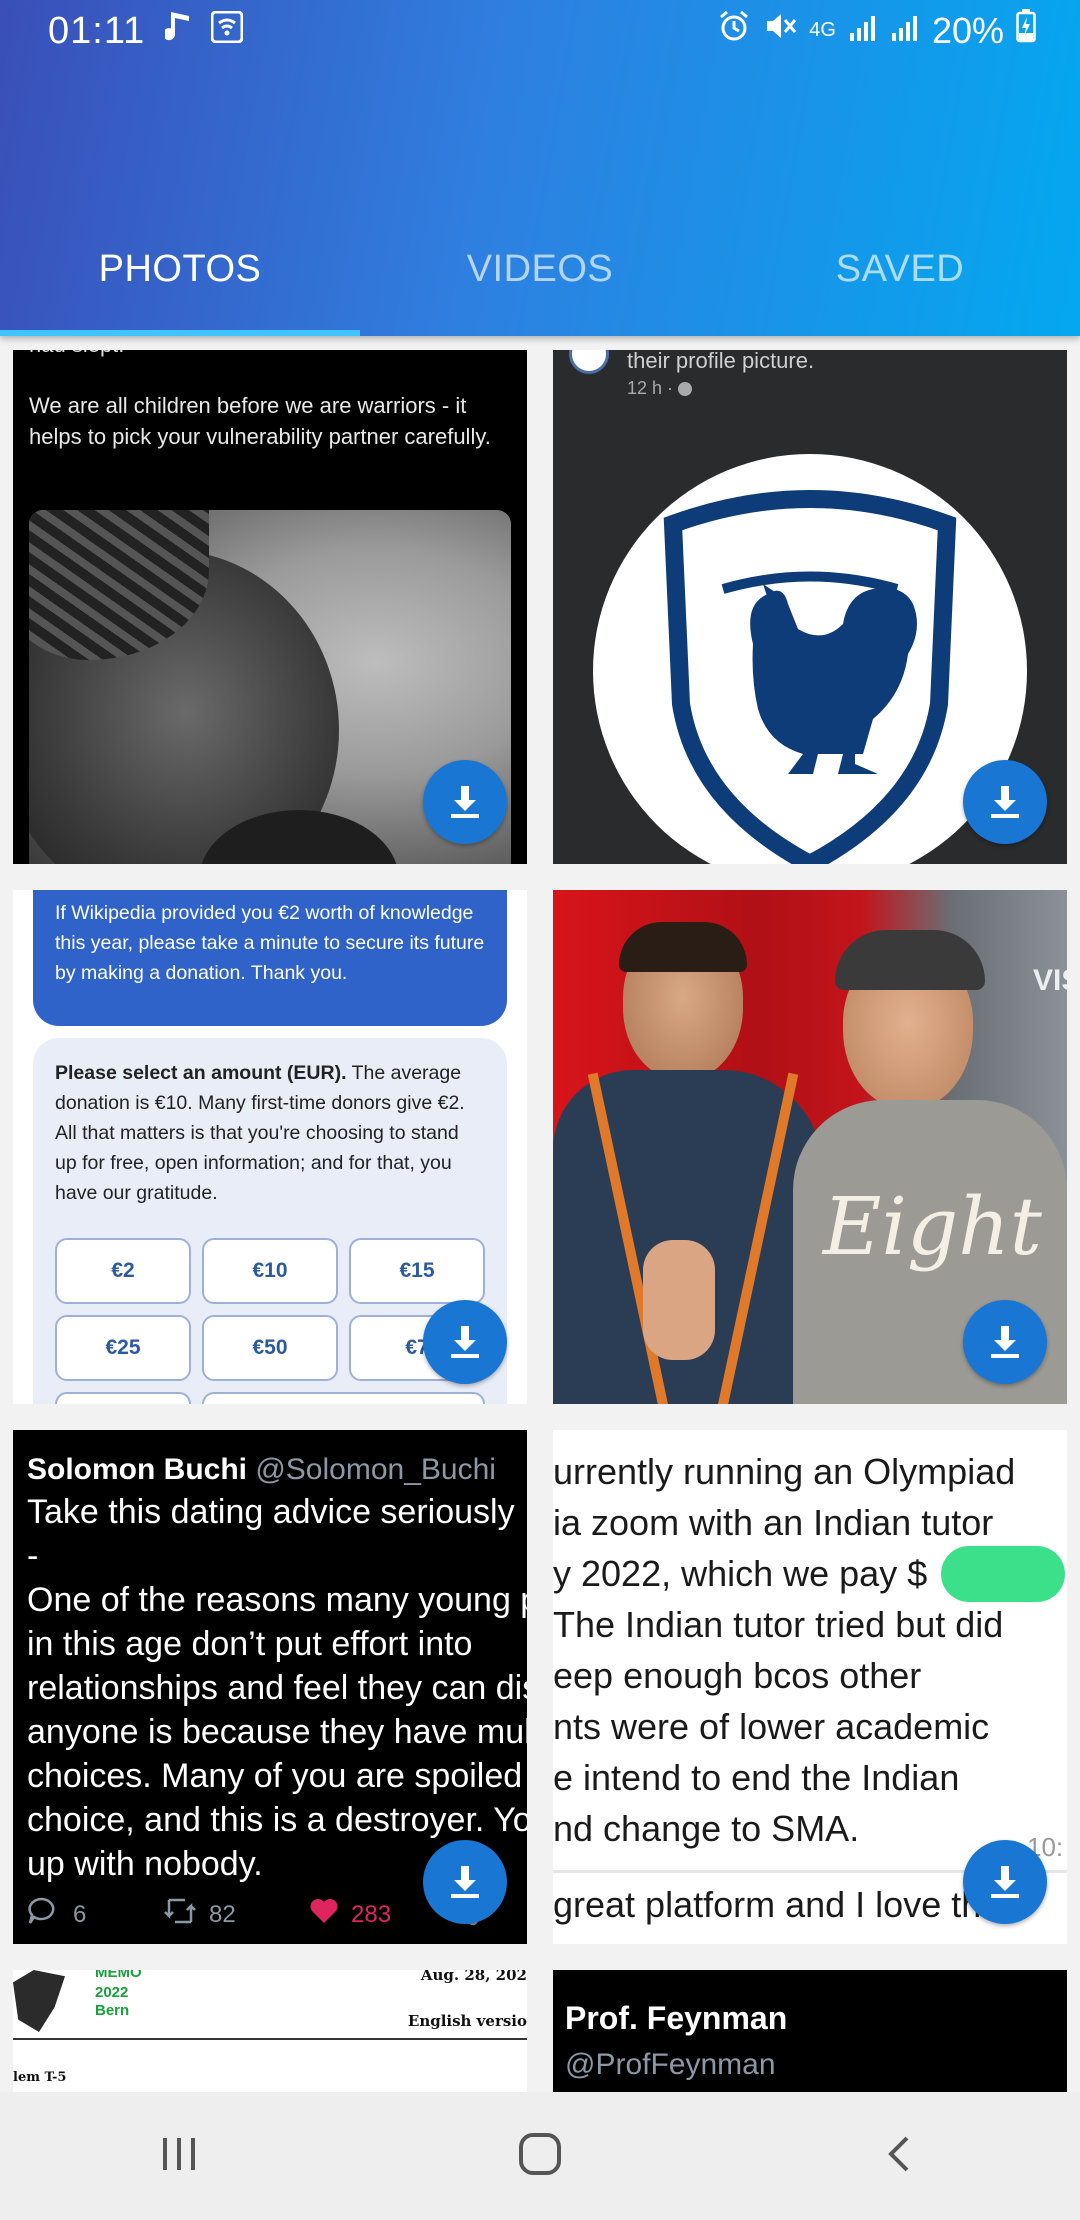 This screenshot has width=1080, height=2220. What do you see at coordinates (967, 30) in the screenshot?
I see `battery-percent: 20%` at bounding box center [967, 30].